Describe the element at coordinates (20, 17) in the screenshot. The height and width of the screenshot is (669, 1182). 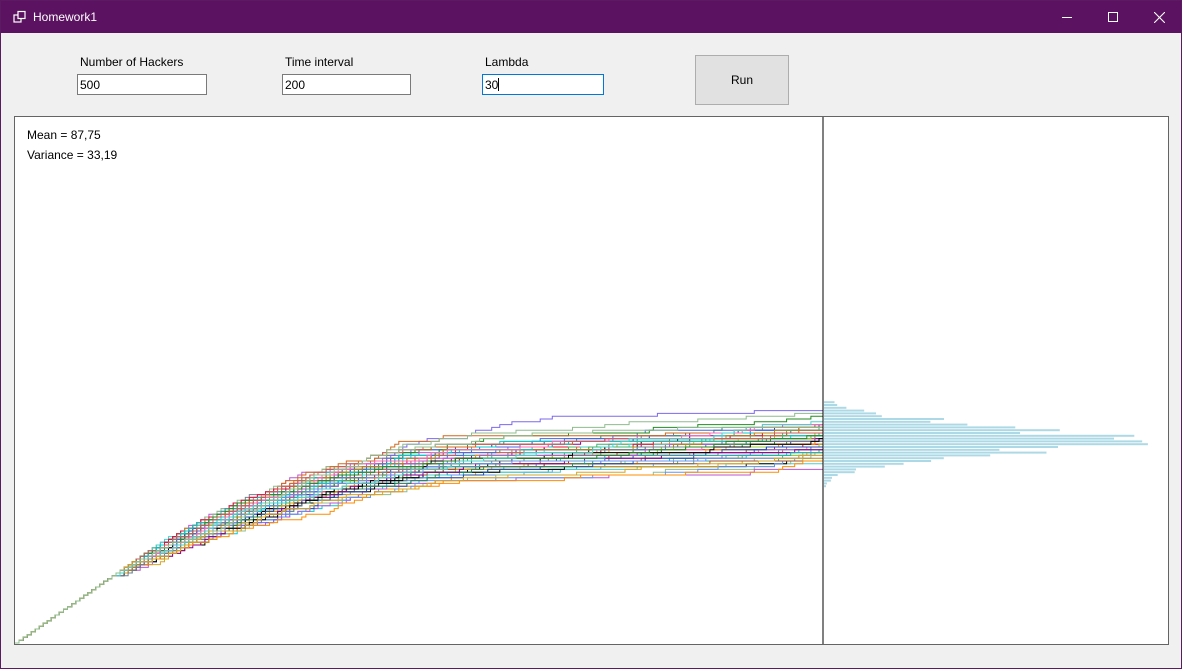
I see `restore-windows-icon` at that location.